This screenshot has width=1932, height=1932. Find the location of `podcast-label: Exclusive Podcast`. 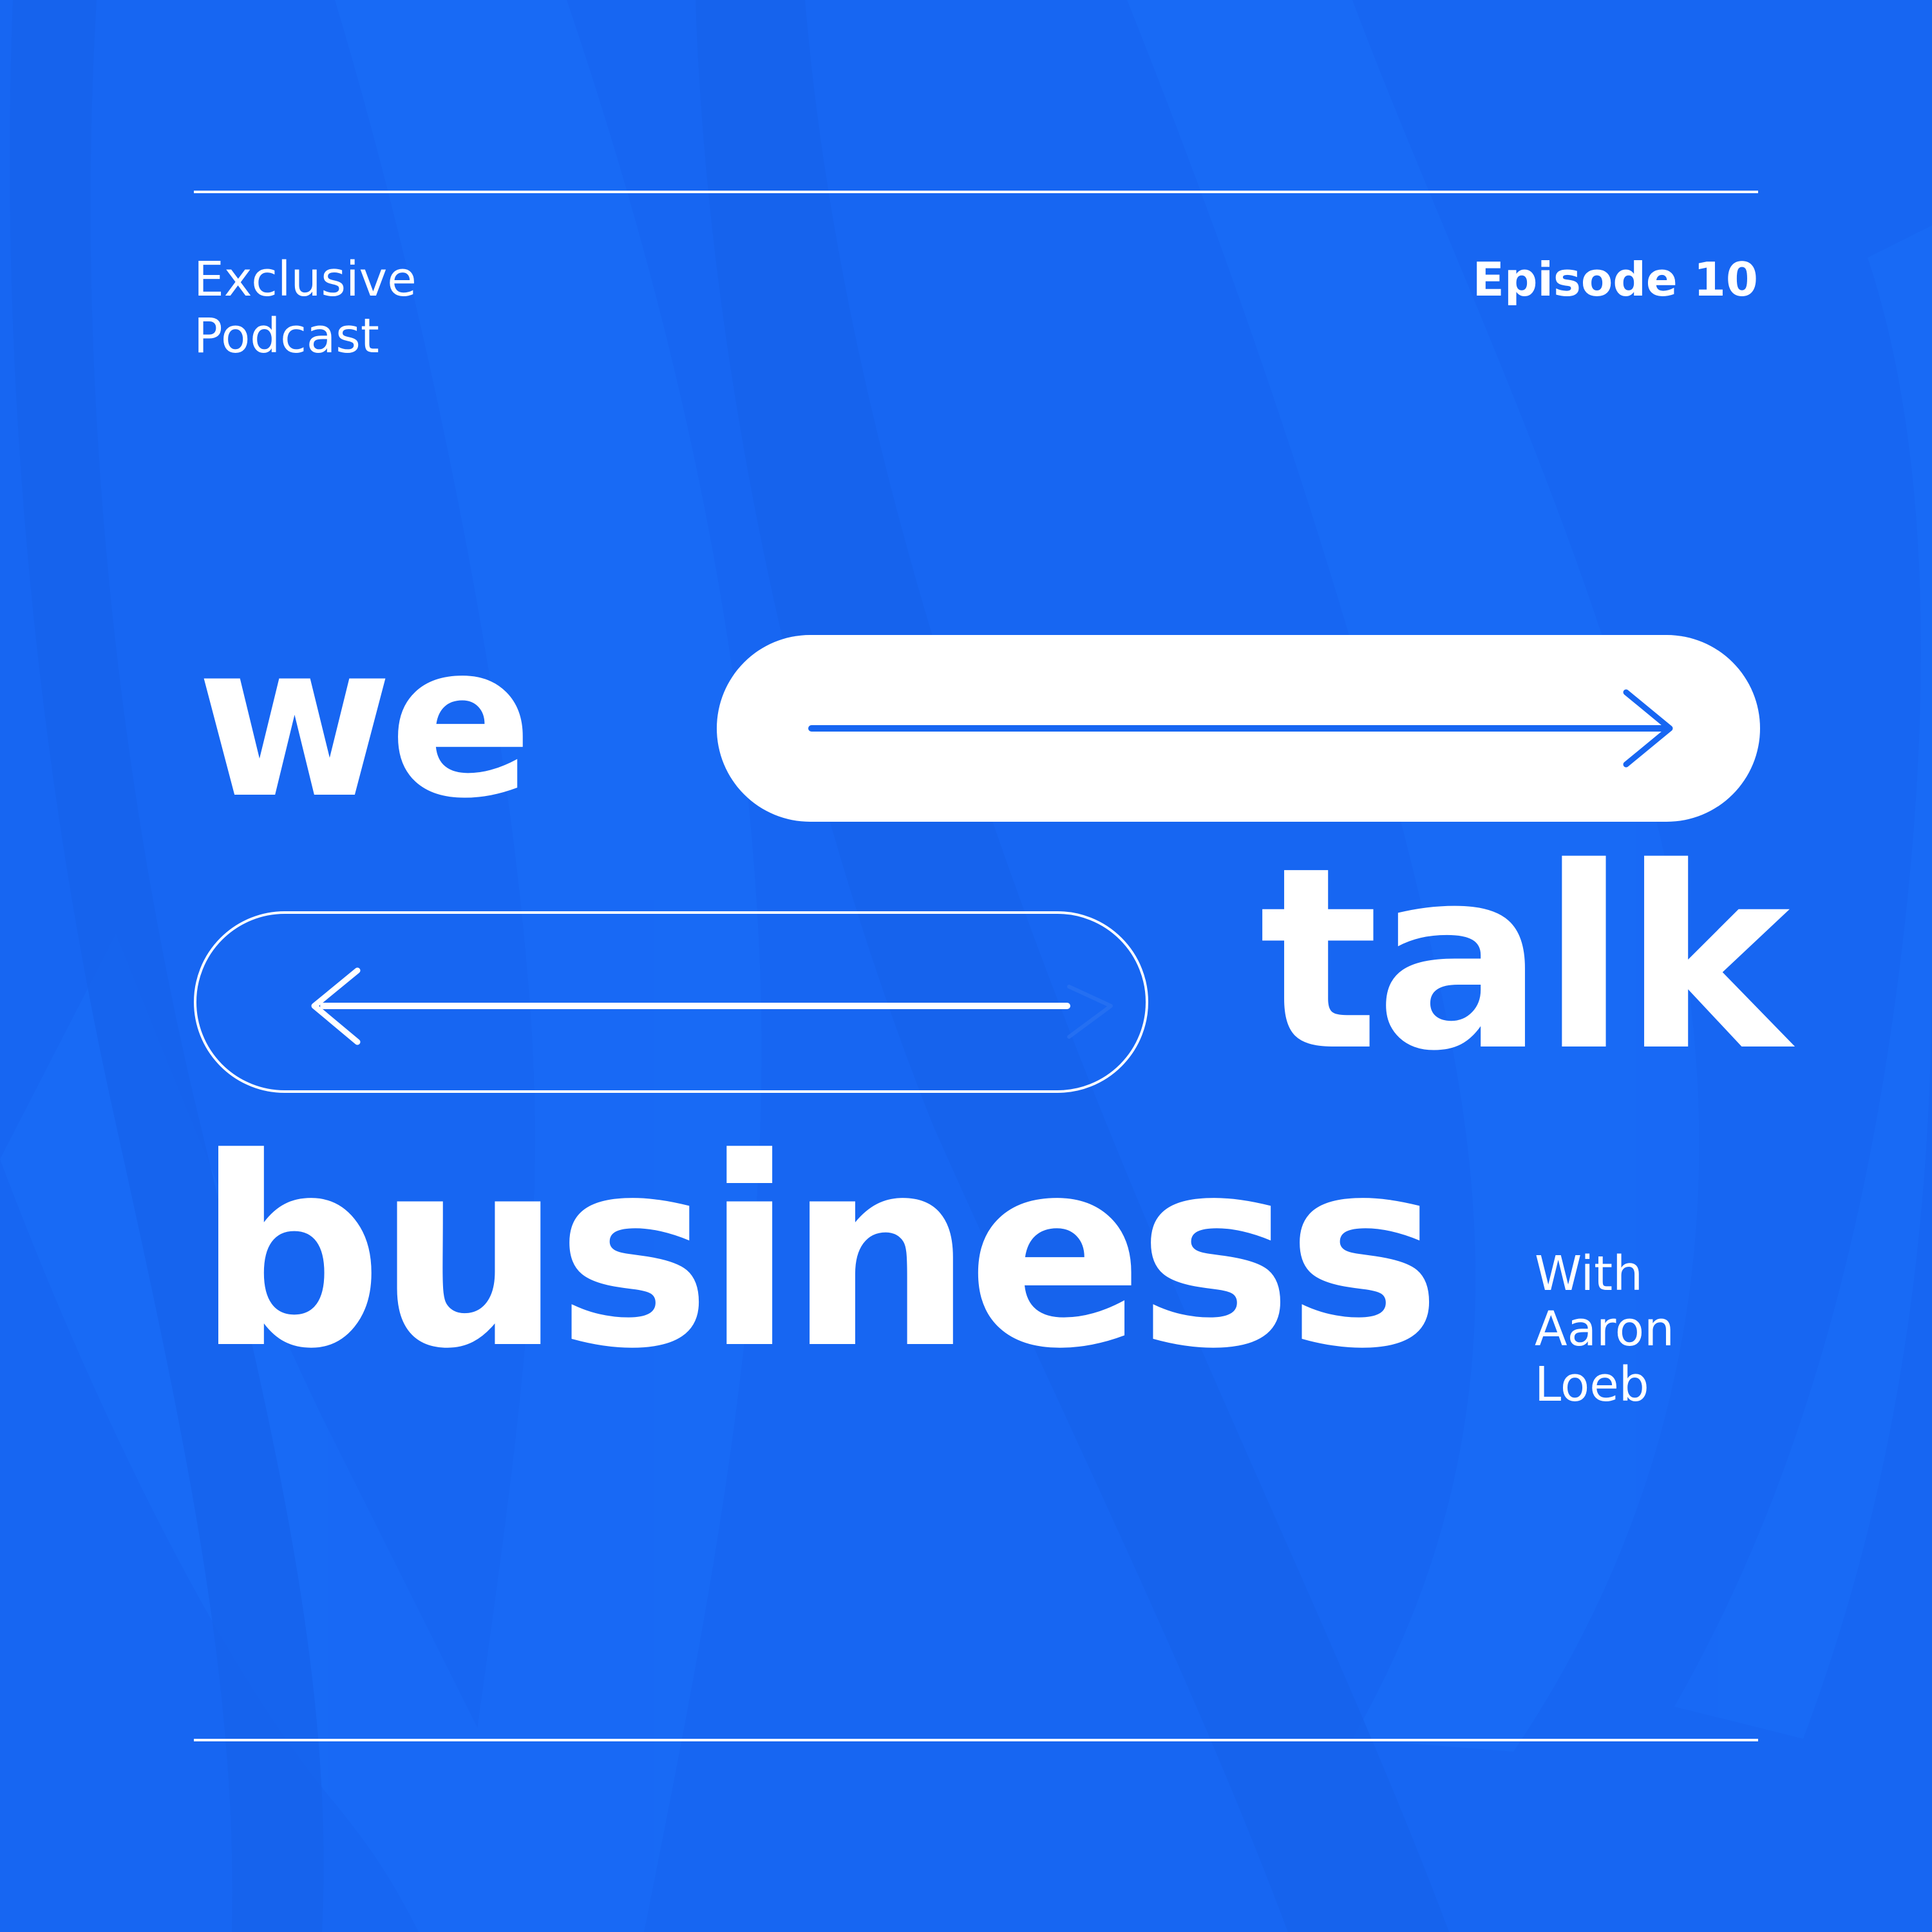

podcast-label: Exclusive Podcast is located at coordinates (305, 308).